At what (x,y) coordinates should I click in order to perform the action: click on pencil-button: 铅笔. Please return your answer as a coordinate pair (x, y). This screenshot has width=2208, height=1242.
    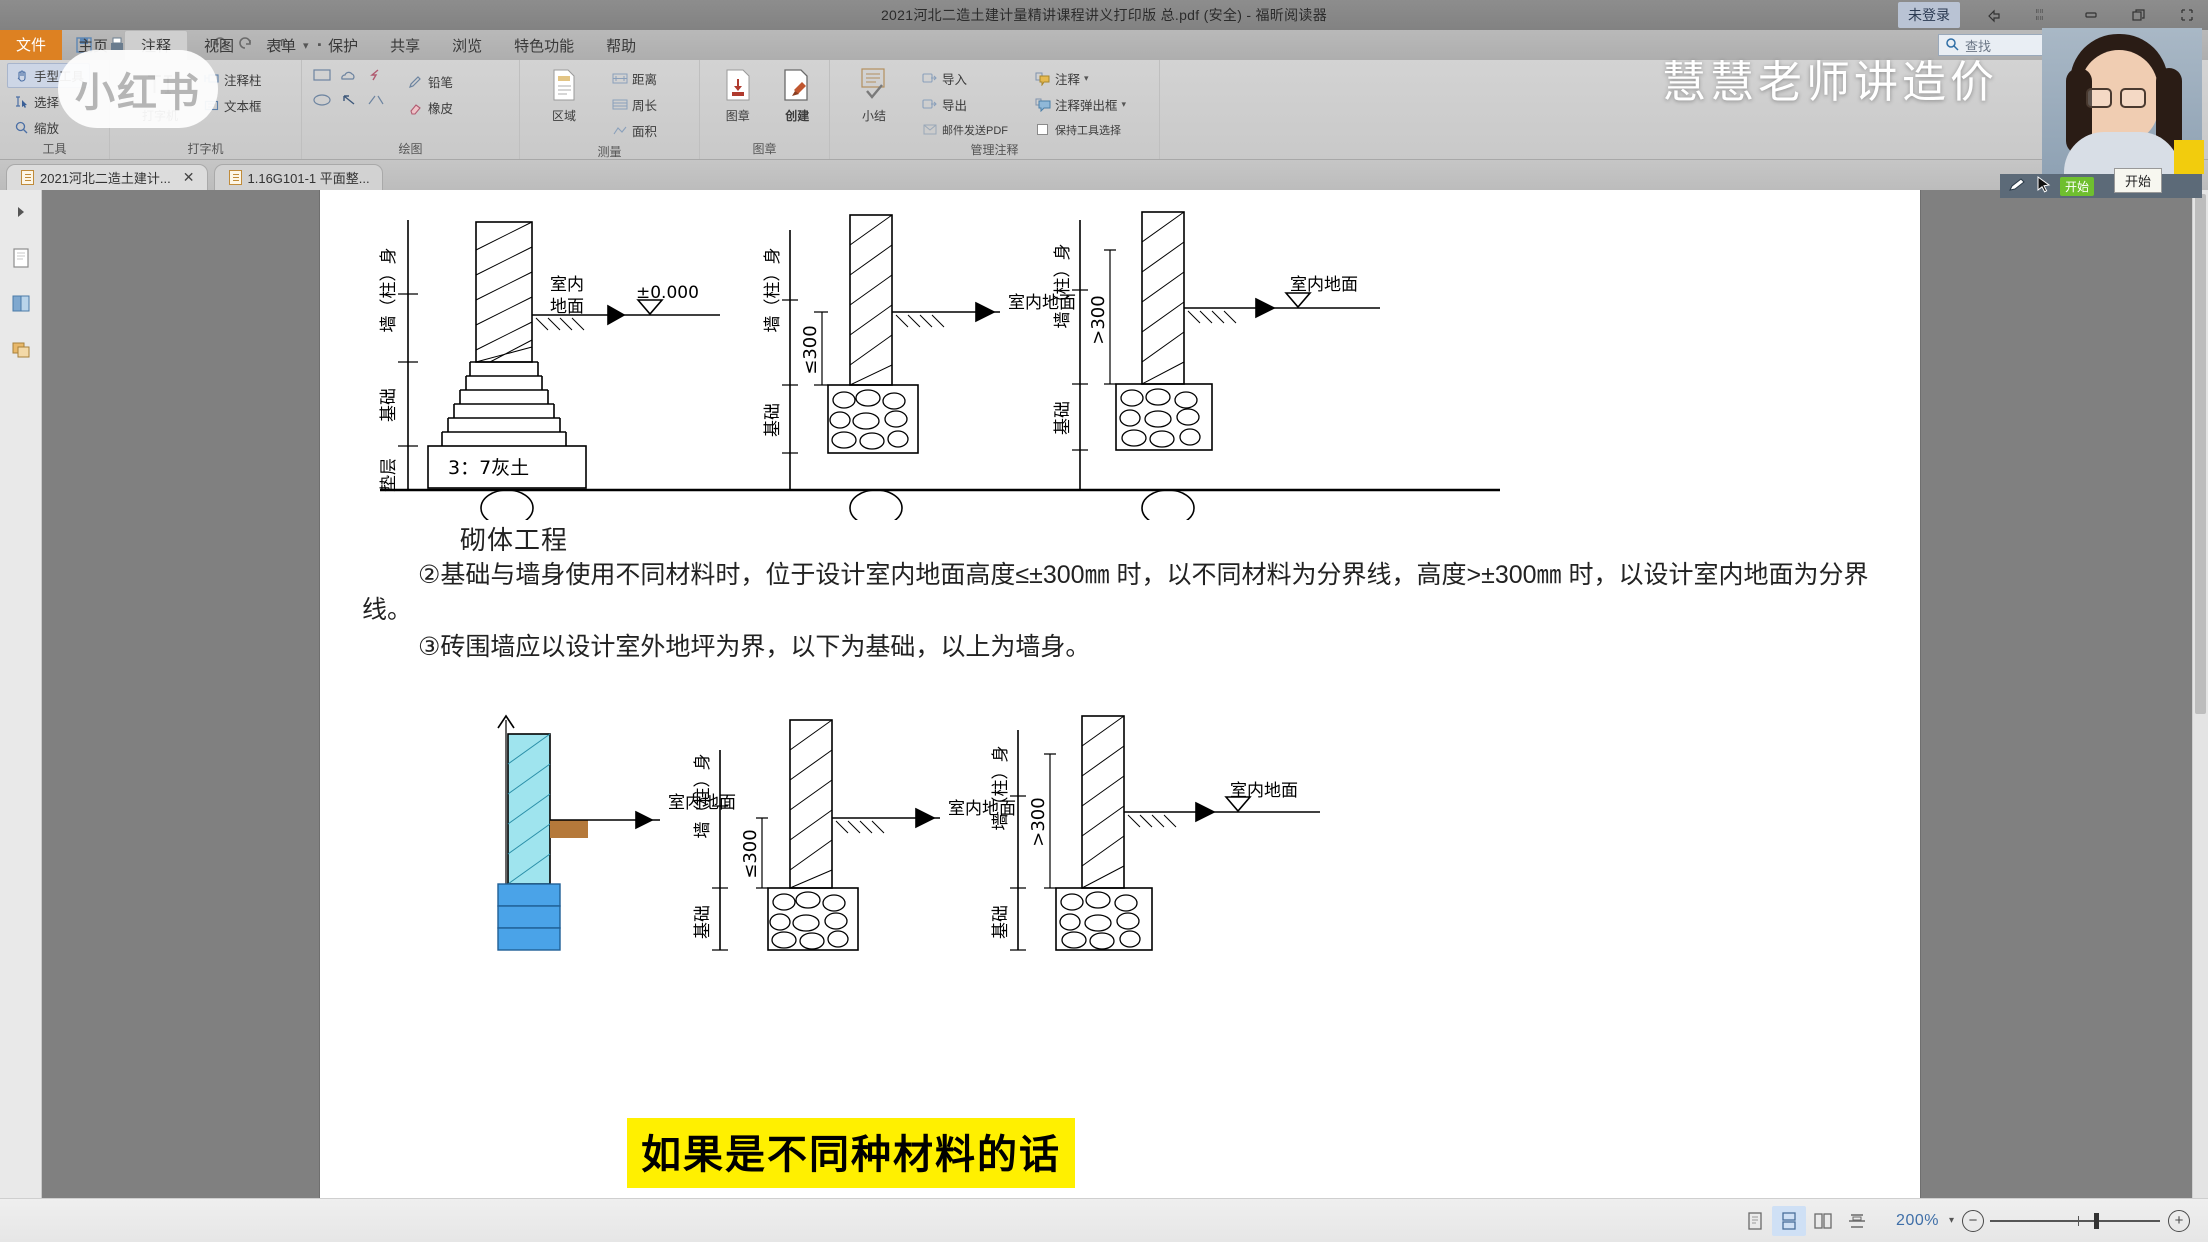
    Looking at the image, I should click on (430, 81).